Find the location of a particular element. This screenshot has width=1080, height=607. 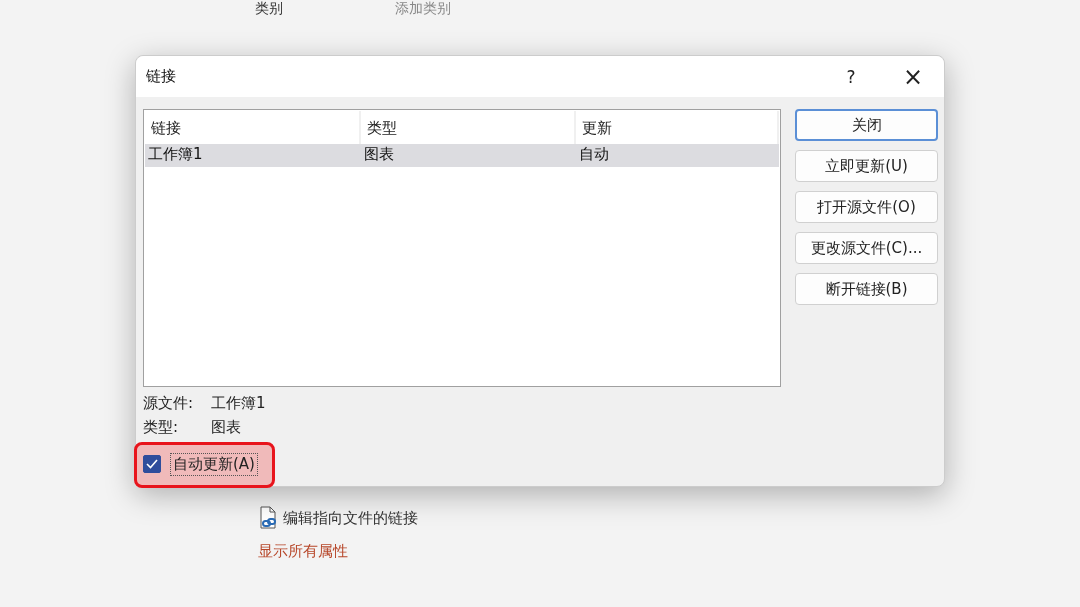

close-button: × is located at coordinates (913, 76).